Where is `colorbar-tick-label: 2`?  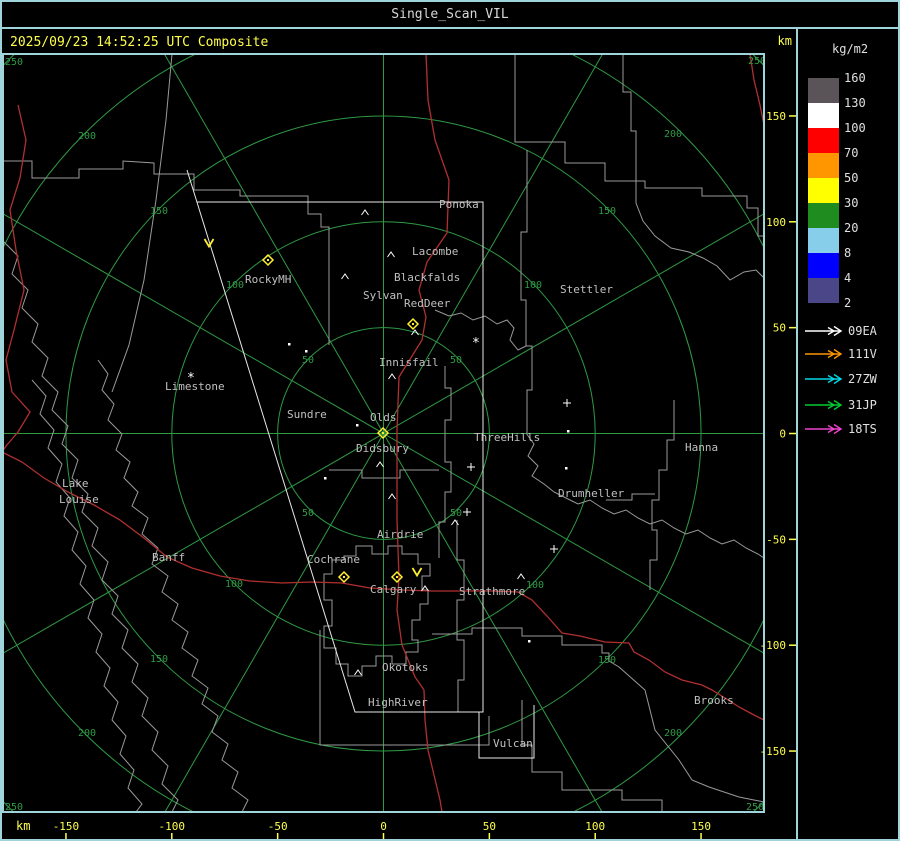
colorbar-tick-label: 2 is located at coordinates (848, 303).